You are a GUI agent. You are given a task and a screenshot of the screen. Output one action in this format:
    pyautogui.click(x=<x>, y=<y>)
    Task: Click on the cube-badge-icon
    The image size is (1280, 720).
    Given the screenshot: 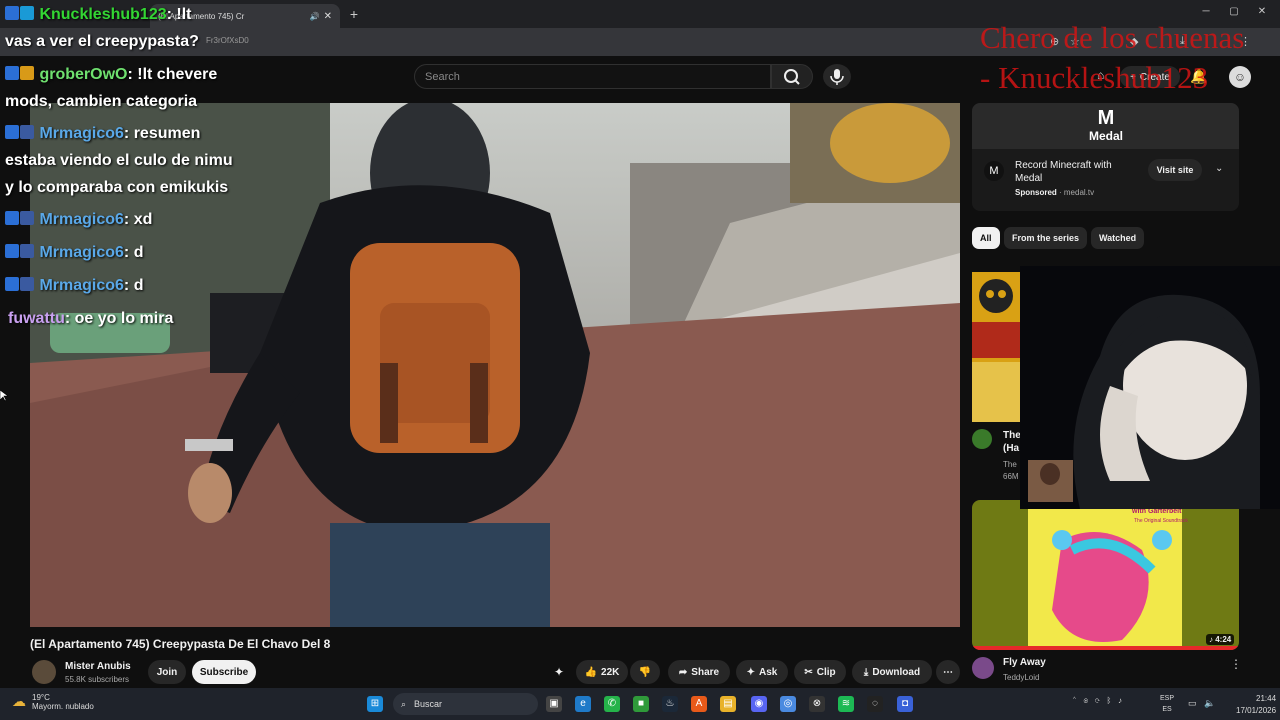 What is the action you would take?
    pyautogui.click(x=27, y=13)
    